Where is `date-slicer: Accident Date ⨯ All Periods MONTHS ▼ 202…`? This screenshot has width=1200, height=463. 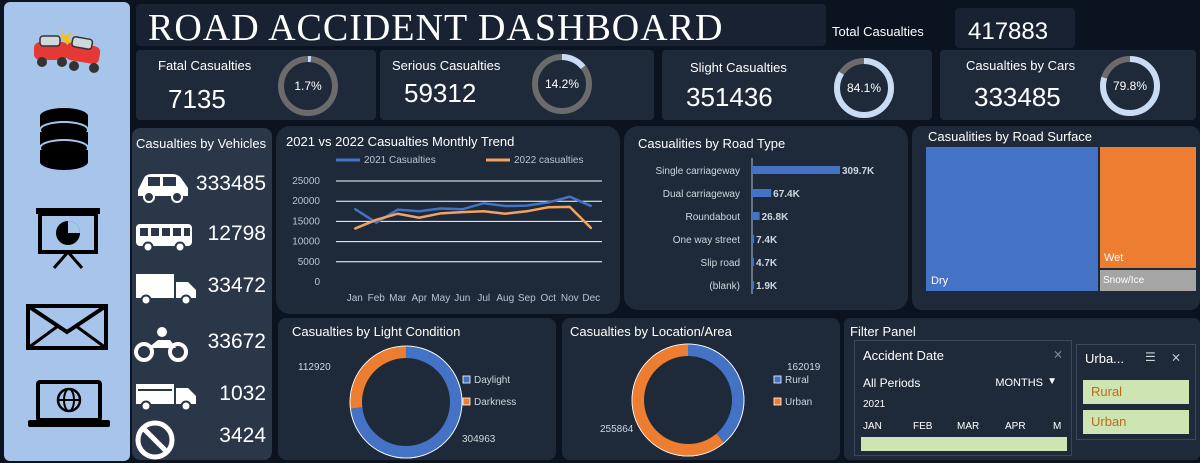
date-slicer: Accident Date ⨯ All Periods MONTHS ▼ 202… is located at coordinates (963, 398).